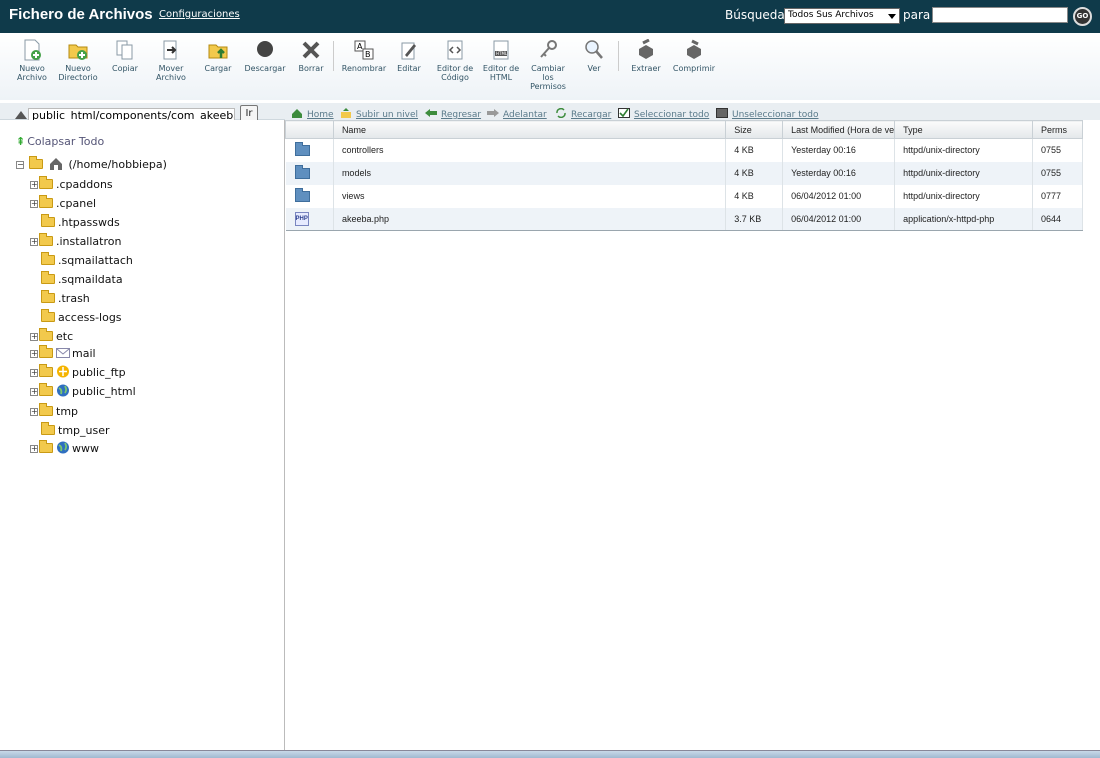 This screenshot has width=1100, height=758. What do you see at coordinates (63, 202) in the screenshot?
I see `tree-item-cpanel: + .cpanel` at bounding box center [63, 202].